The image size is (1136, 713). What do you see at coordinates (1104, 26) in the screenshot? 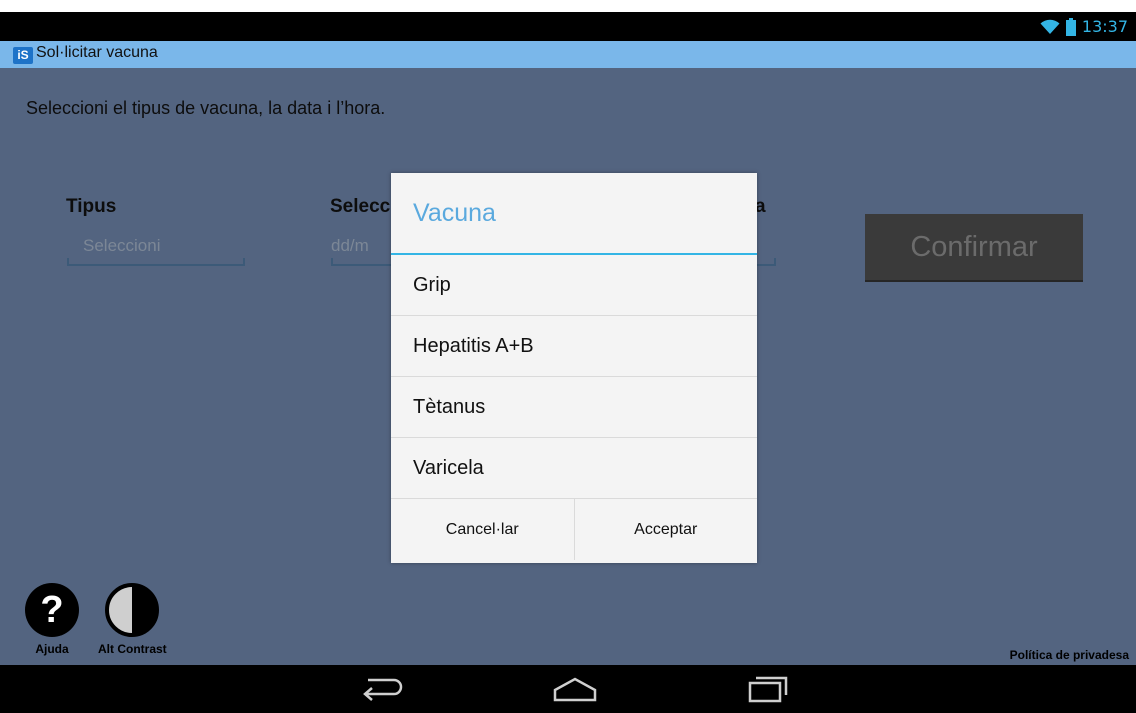
I see `clock: 13:37` at bounding box center [1104, 26].